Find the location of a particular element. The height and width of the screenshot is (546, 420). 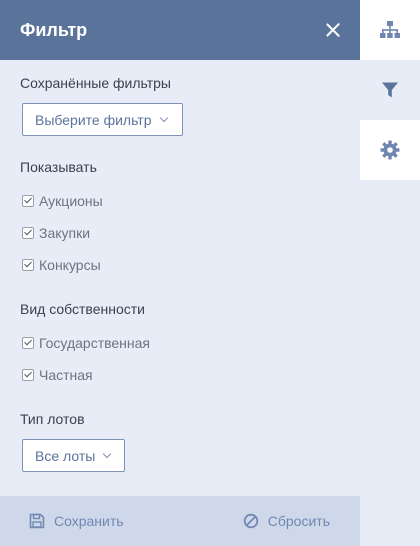

checkbox-auctions: Аукционы is located at coordinates (62, 201).